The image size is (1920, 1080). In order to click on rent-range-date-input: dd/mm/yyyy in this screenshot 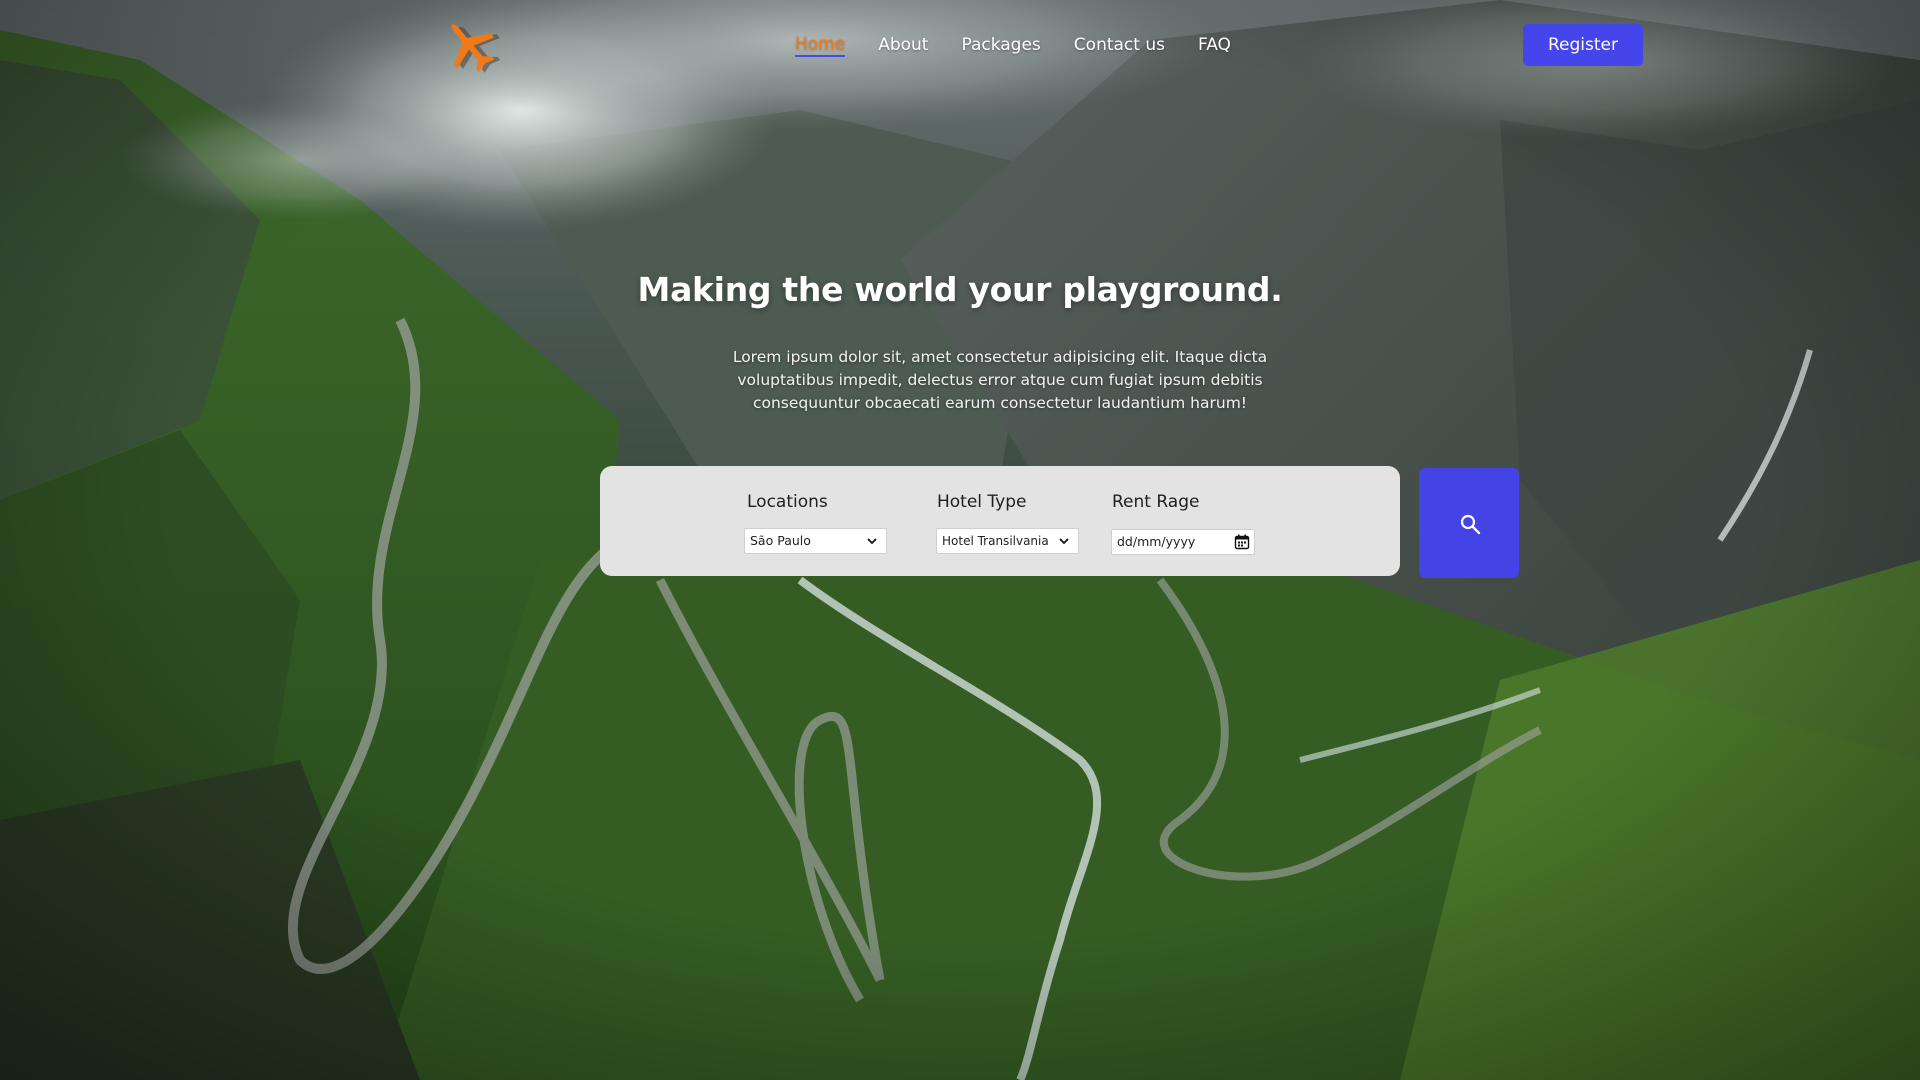, I will do `click(1183, 542)`.